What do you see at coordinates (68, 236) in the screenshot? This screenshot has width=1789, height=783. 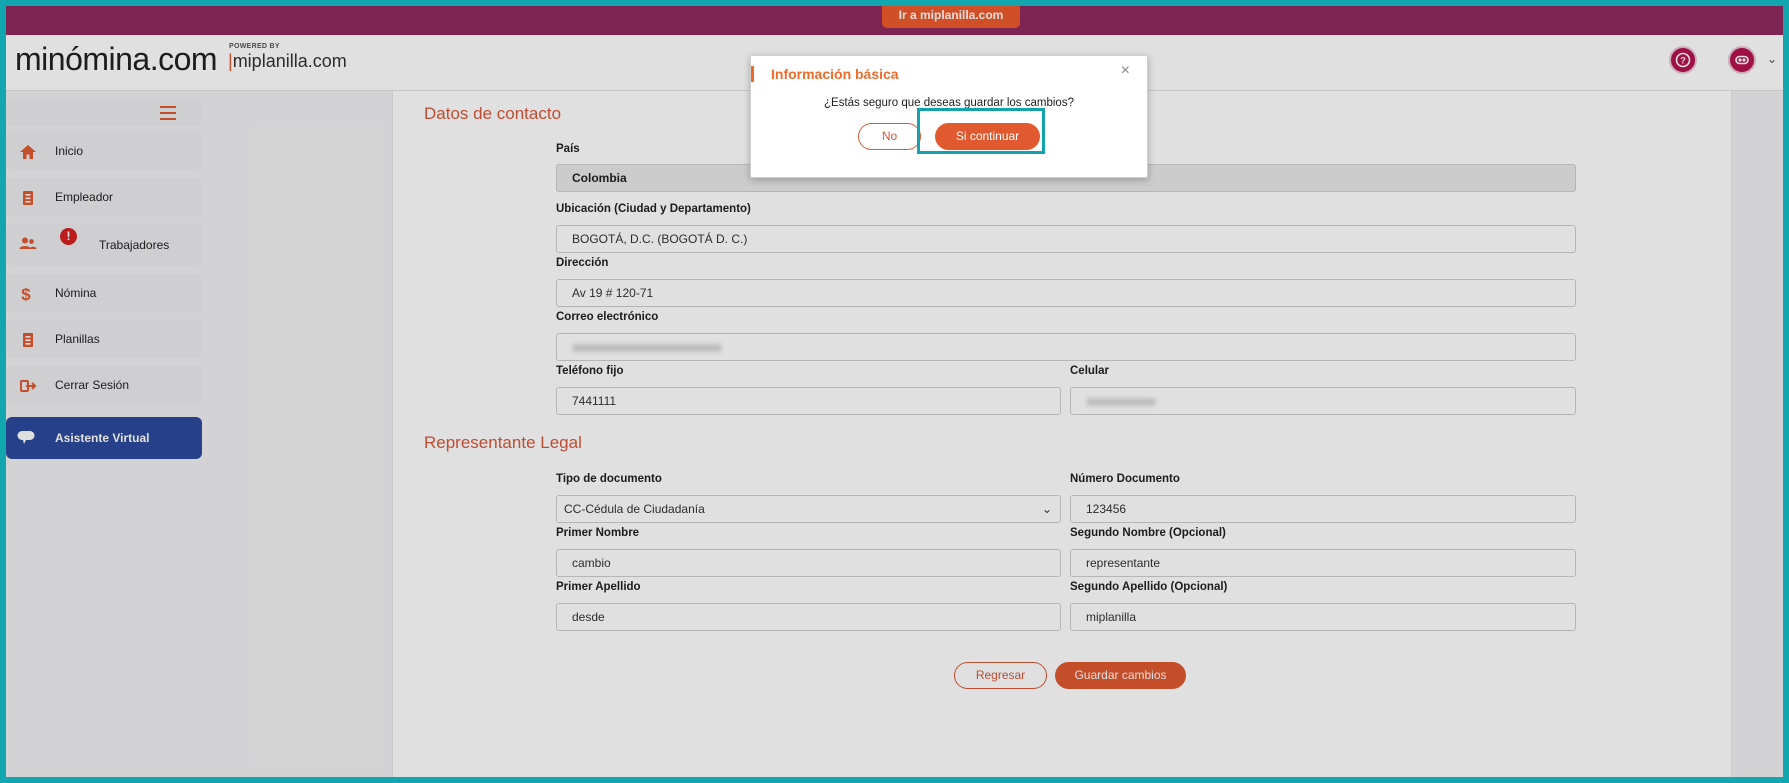 I see `alert-badge-icon: !` at bounding box center [68, 236].